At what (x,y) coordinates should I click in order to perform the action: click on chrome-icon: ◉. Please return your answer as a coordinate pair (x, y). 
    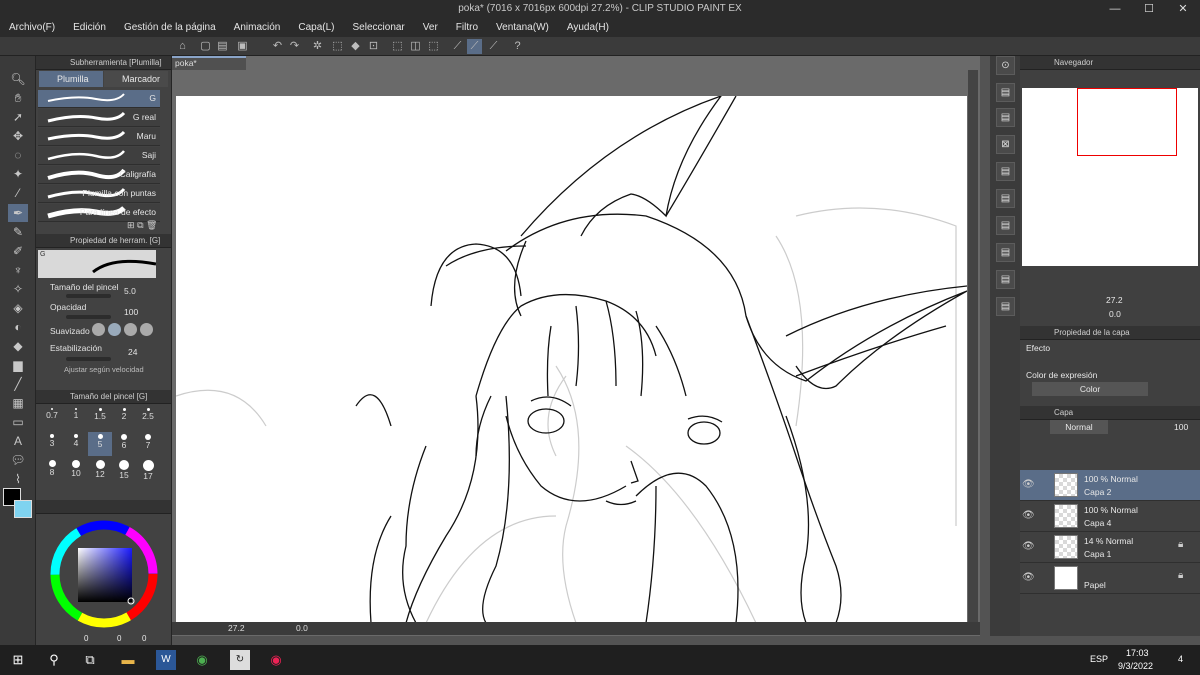
    Looking at the image, I should click on (202, 660).